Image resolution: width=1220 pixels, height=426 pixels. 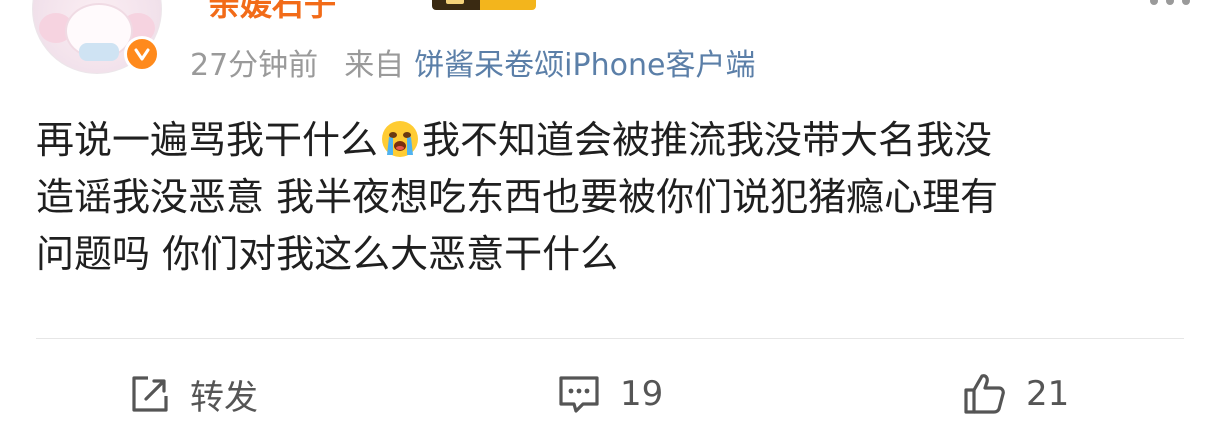 I want to click on avatar-decoration, so click(x=99, y=52).